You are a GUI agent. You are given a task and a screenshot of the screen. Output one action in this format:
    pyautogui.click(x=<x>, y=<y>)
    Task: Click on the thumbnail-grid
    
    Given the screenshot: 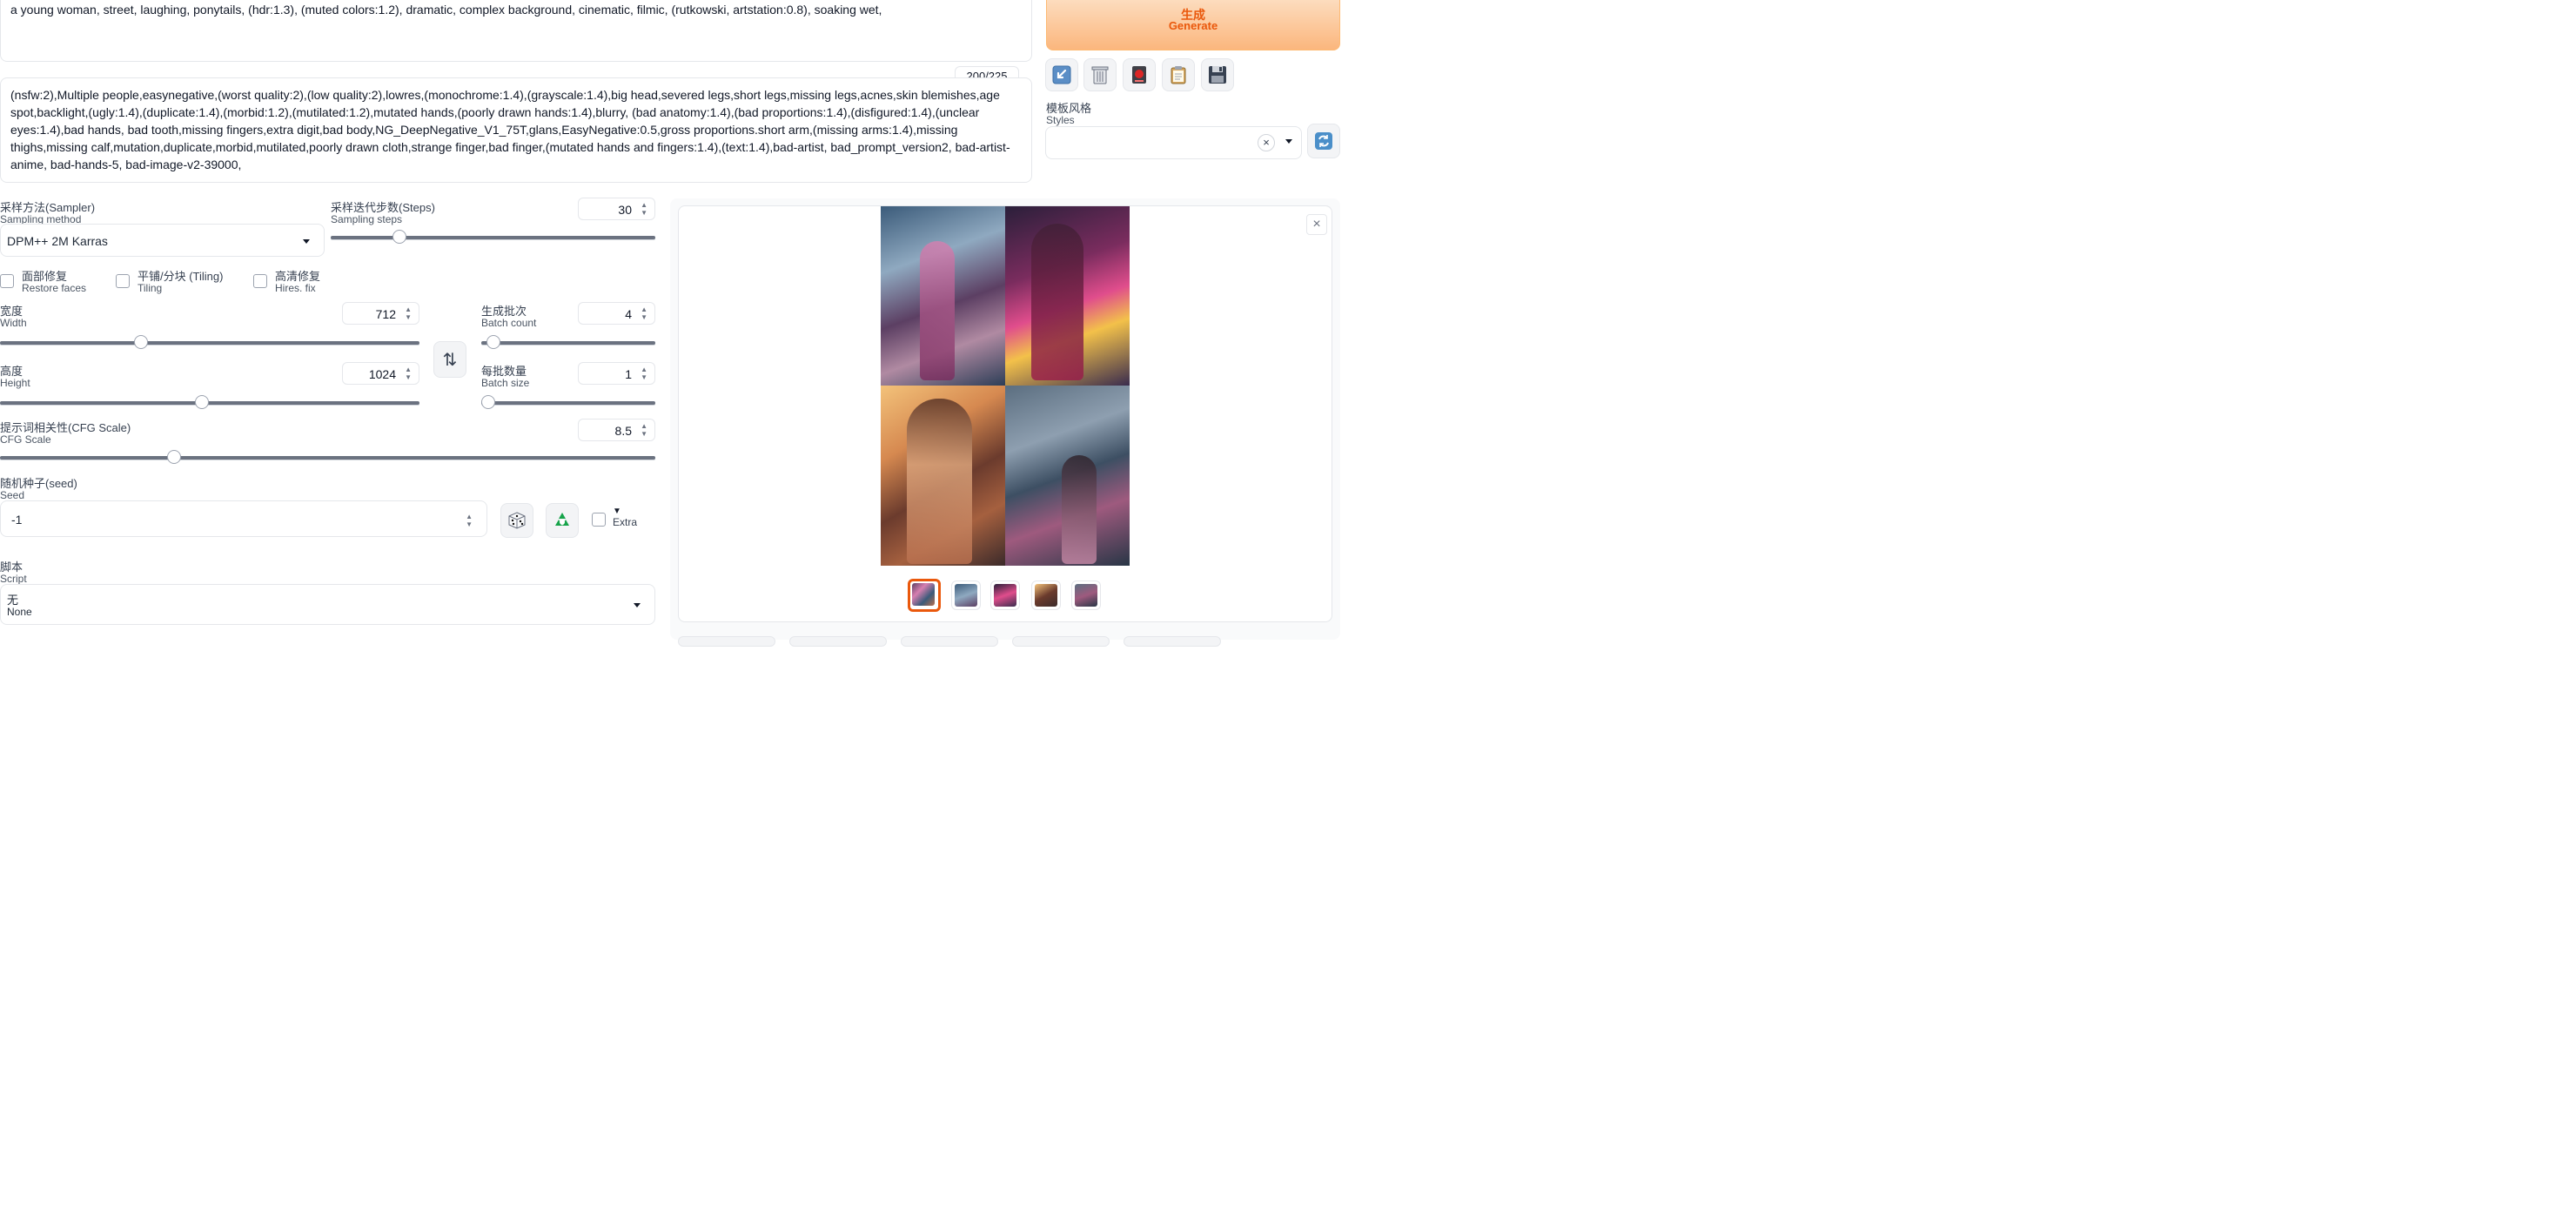 What is the action you would take?
    pyautogui.click(x=925, y=595)
    